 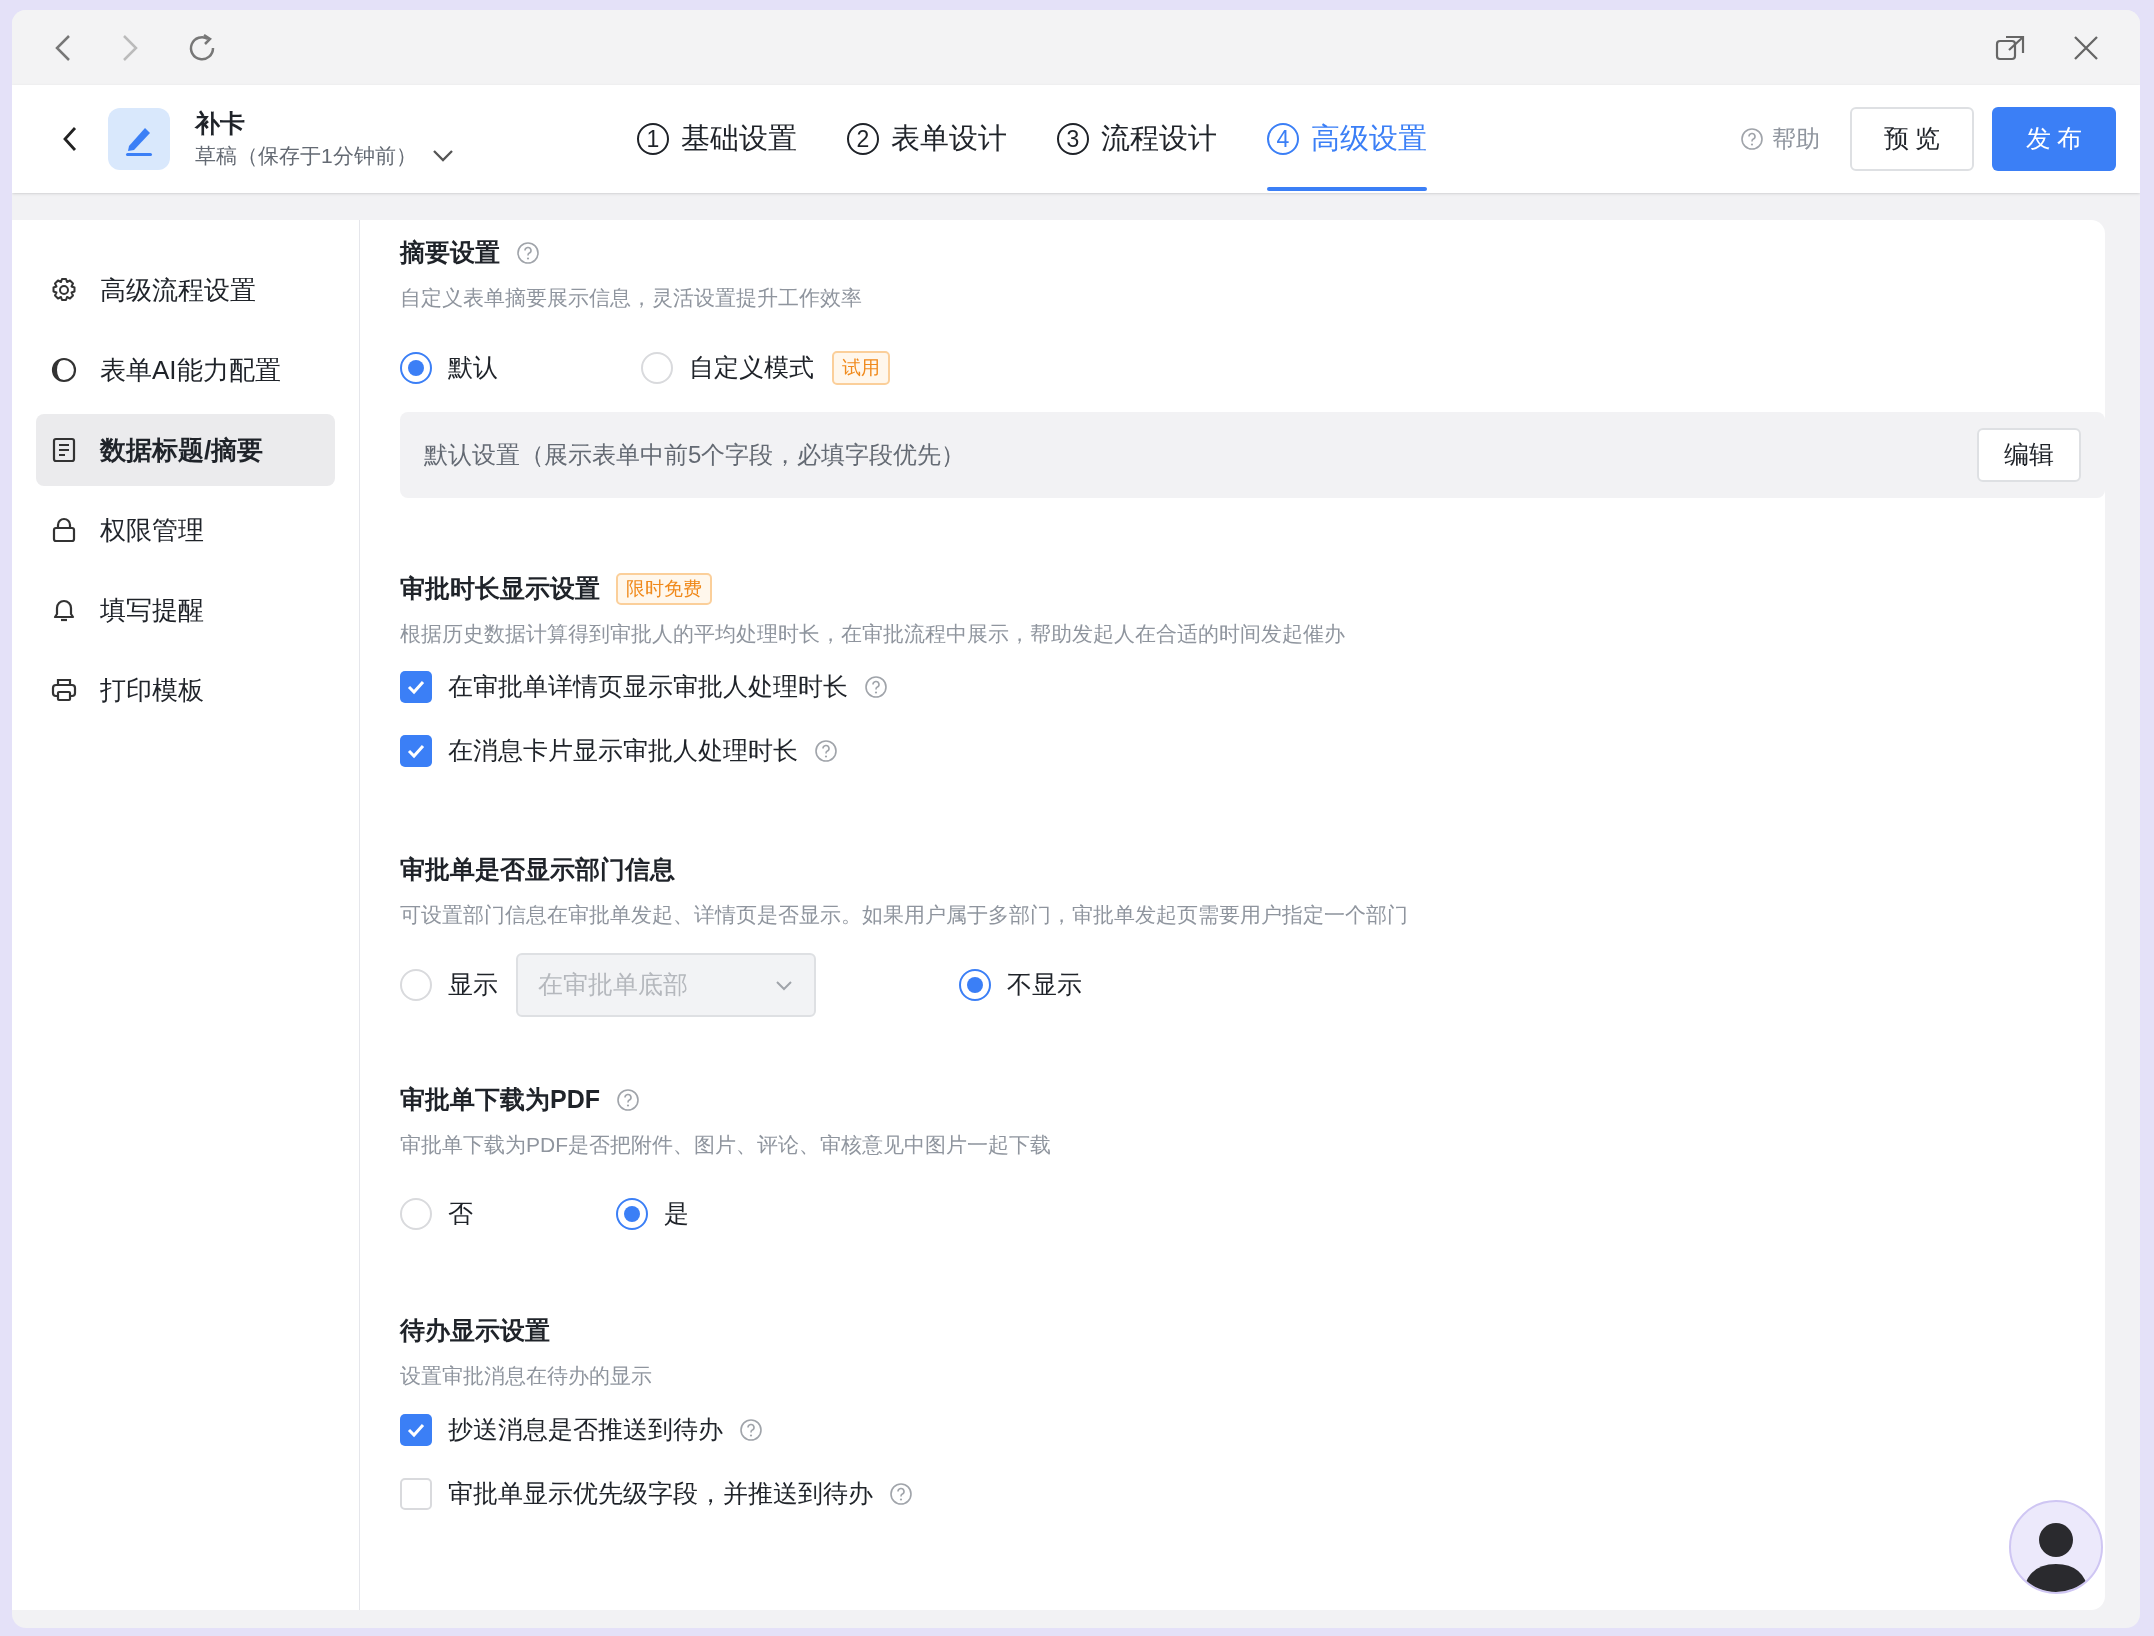 What do you see at coordinates (726, 1144) in the screenshot?
I see `section-description: 审批单下载为PDF是否把附件、图片、评论、审核意见中图片一起下载` at bounding box center [726, 1144].